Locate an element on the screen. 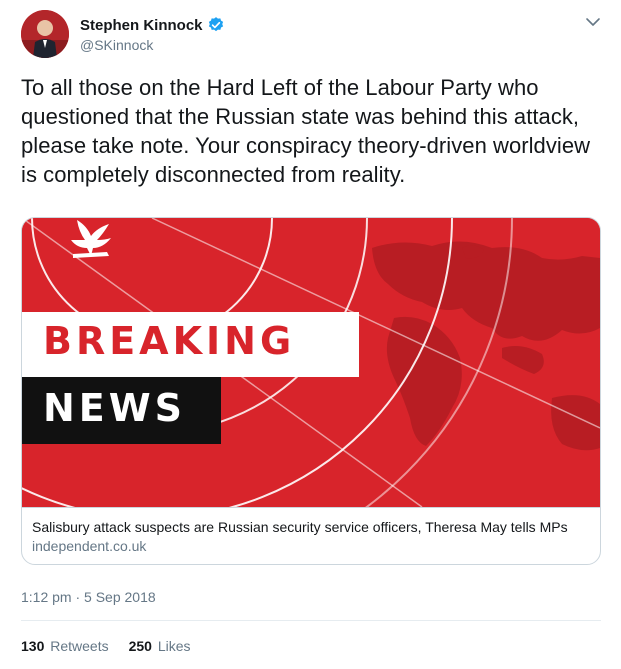  news-label: NEWS is located at coordinates (115, 408).